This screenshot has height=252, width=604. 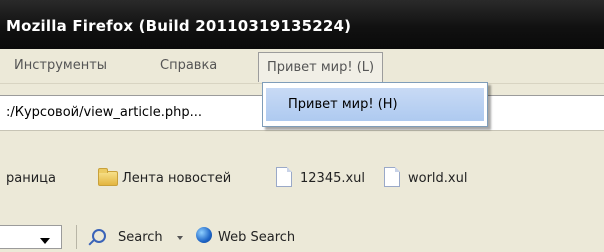 I want to click on popup-menu-item-highlight: Привет мир! (H), so click(x=375, y=104).